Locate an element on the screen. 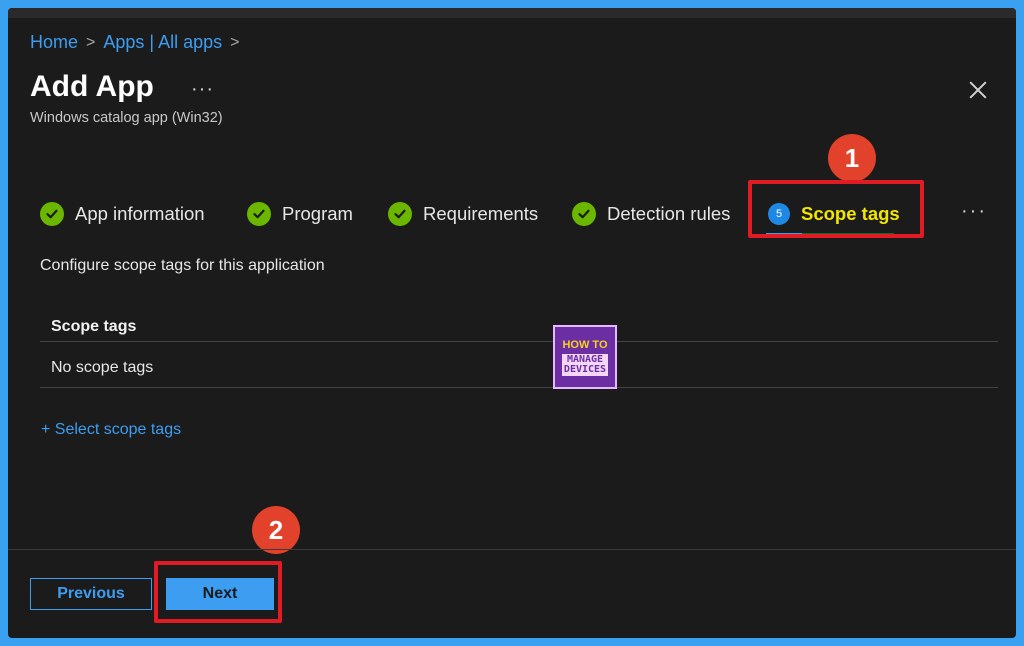 The width and height of the screenshot is (1024, 646). page-subtitle: Windows catalog app (Win32) is located at coordinates (126, 118).